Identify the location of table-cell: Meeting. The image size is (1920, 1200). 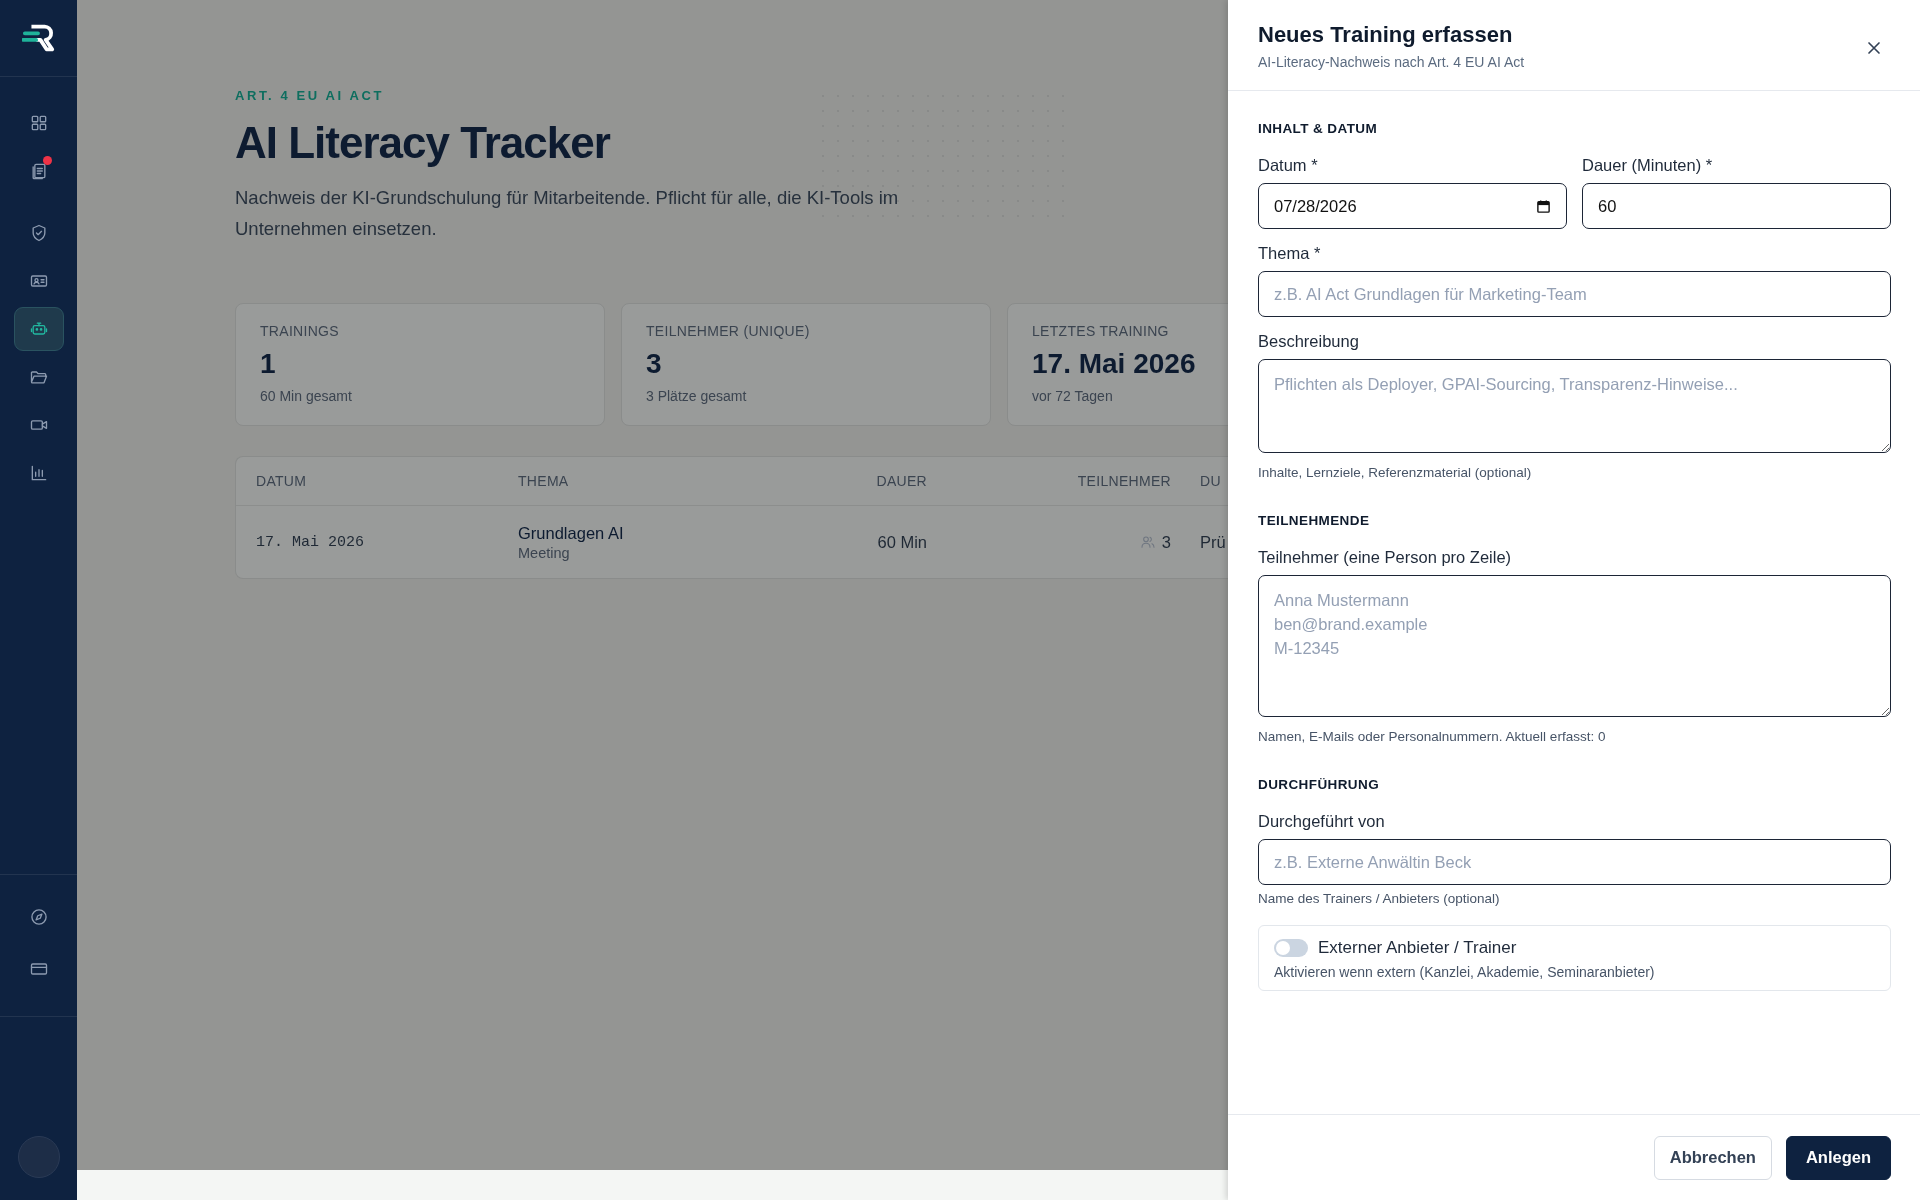
(544, 552).